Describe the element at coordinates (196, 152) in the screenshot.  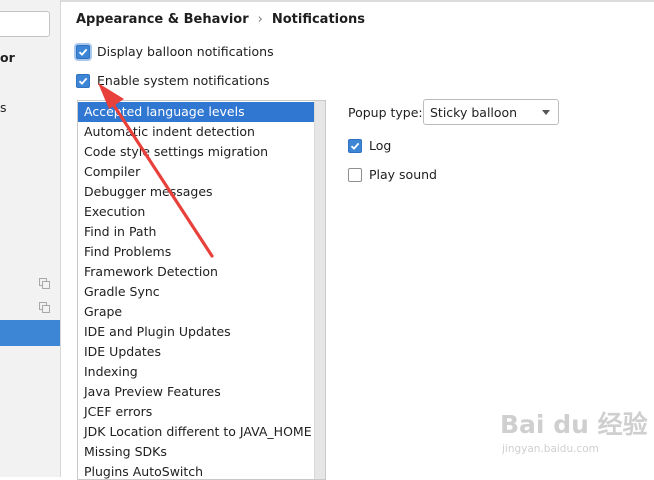
I see `list-item: Code style settings migration` at that location.